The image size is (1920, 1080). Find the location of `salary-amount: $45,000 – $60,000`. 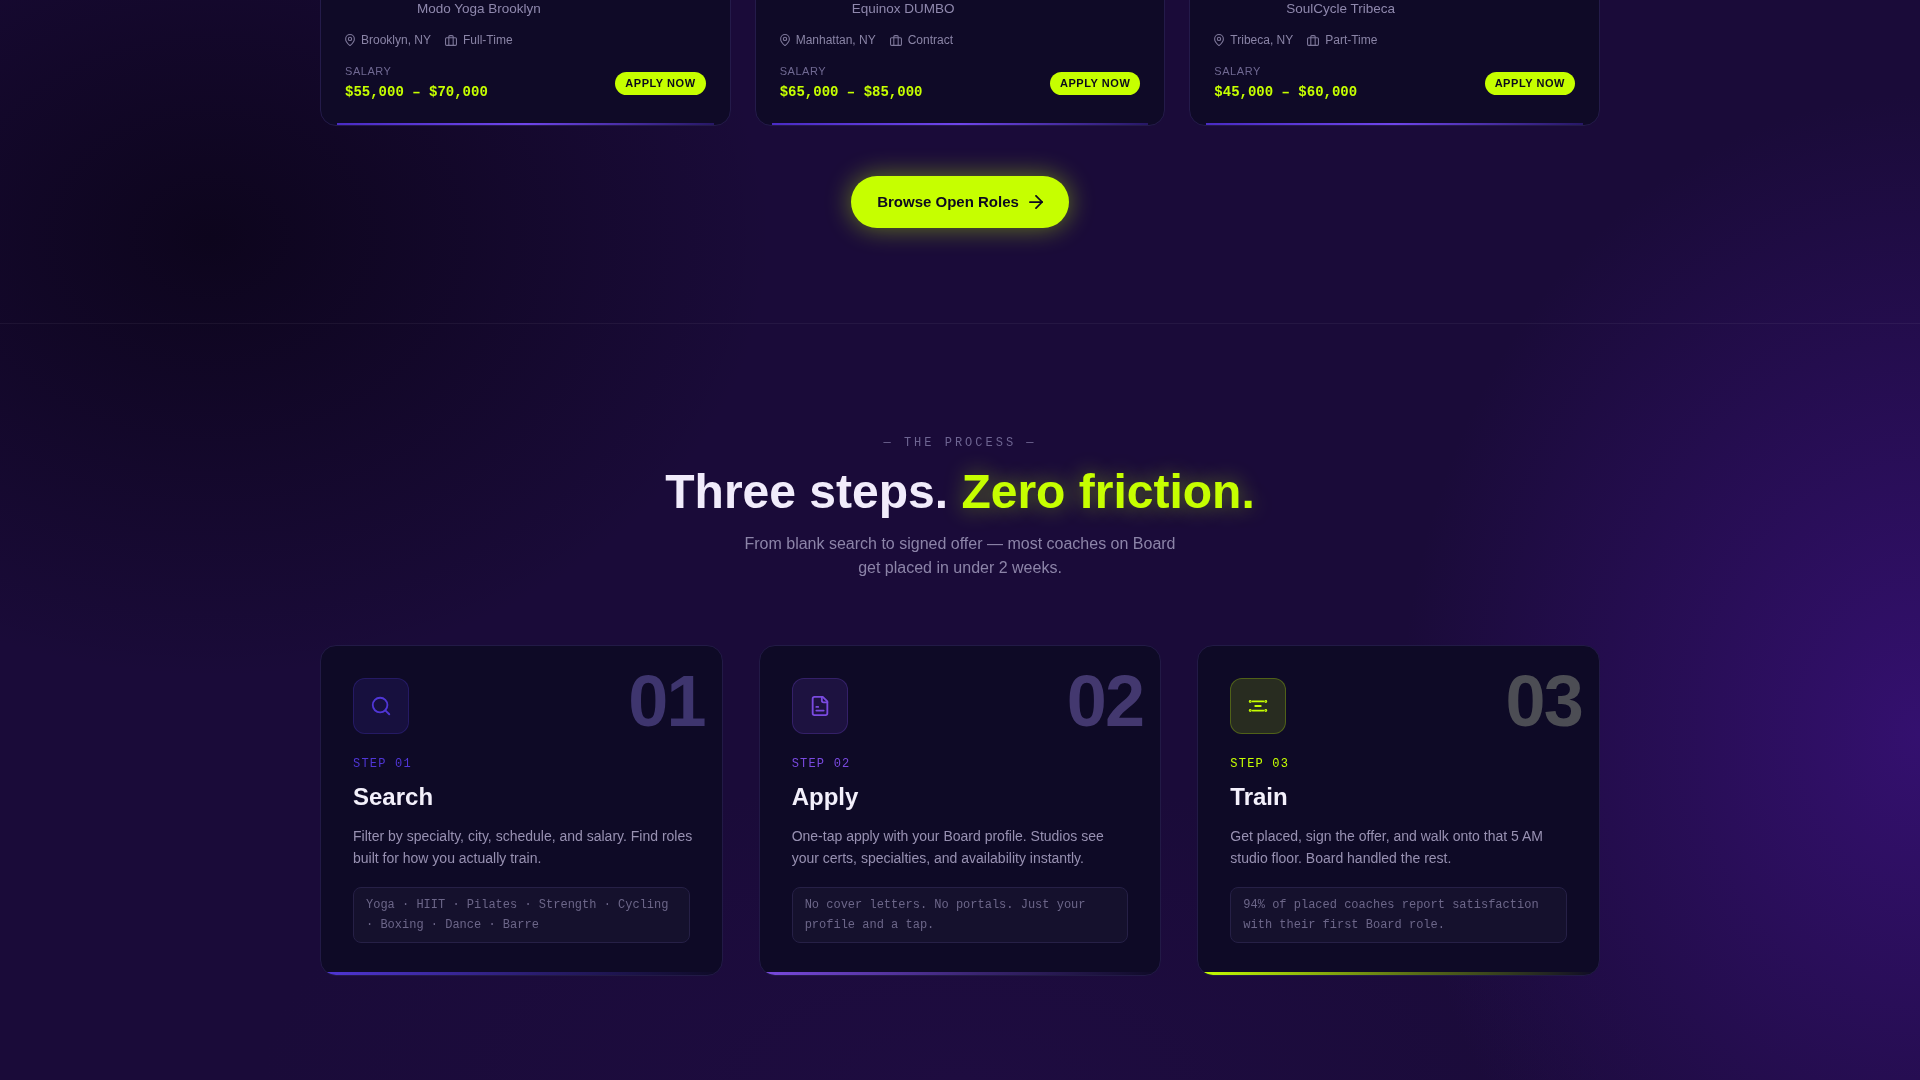

salary-amount: $45,000 – $60,000 is located at coordinates (1286, 92).